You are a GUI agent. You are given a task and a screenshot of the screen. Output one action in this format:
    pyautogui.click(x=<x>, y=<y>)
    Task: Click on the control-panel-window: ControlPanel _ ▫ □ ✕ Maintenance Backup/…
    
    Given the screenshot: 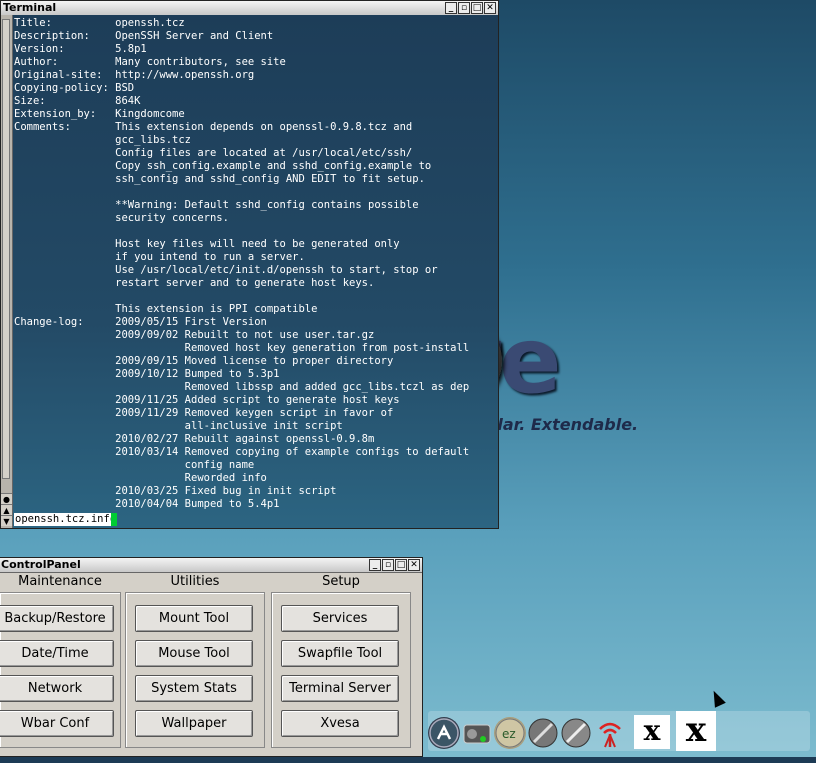 What is the action you would take?
    pyautogui.click(x=211, y=657)
    